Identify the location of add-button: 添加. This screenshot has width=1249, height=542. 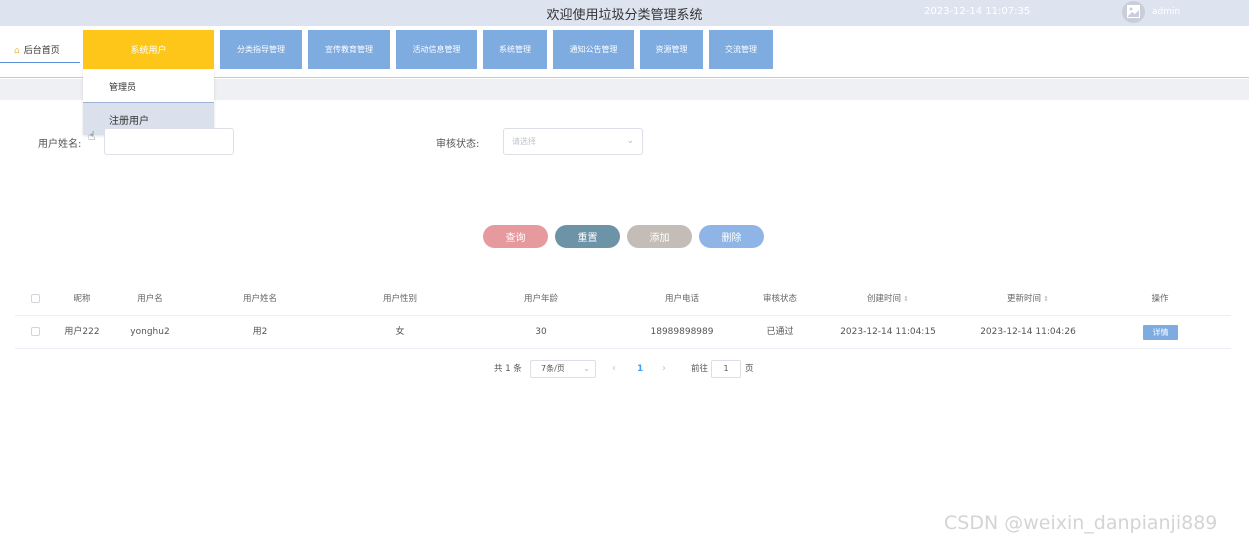
(659, 236).